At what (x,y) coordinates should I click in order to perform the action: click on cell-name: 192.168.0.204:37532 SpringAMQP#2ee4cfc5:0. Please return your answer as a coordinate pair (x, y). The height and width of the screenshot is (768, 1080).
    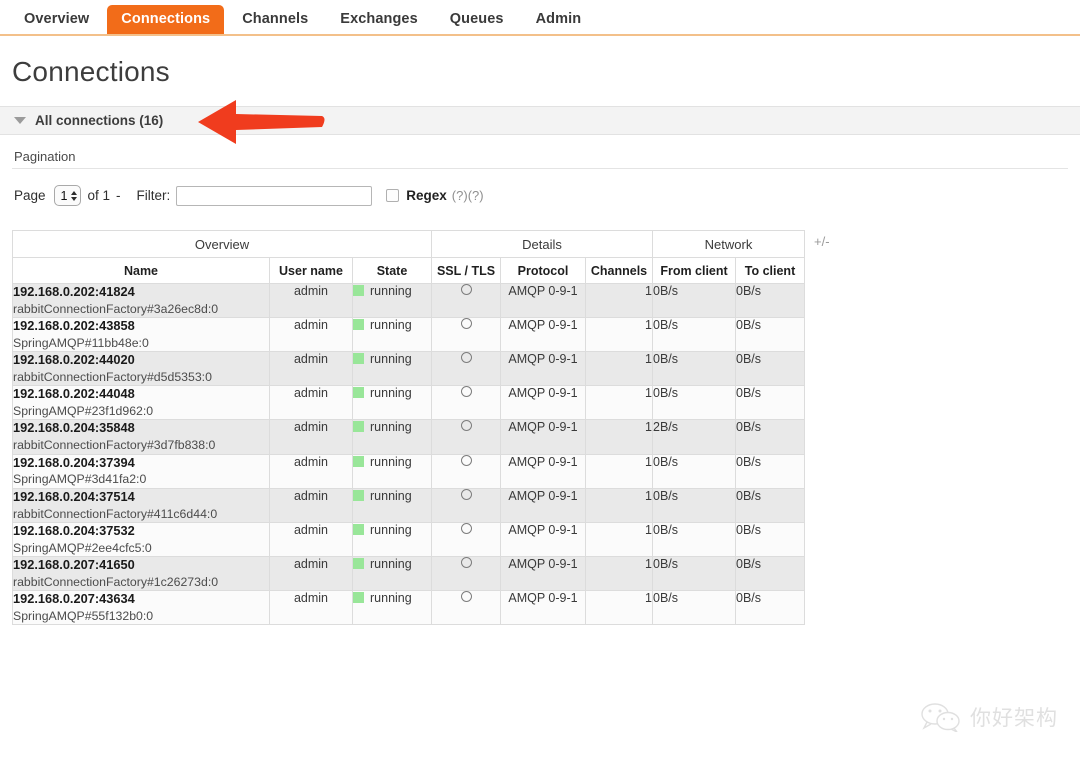
    Looking at the image, I should click on (141, 539).